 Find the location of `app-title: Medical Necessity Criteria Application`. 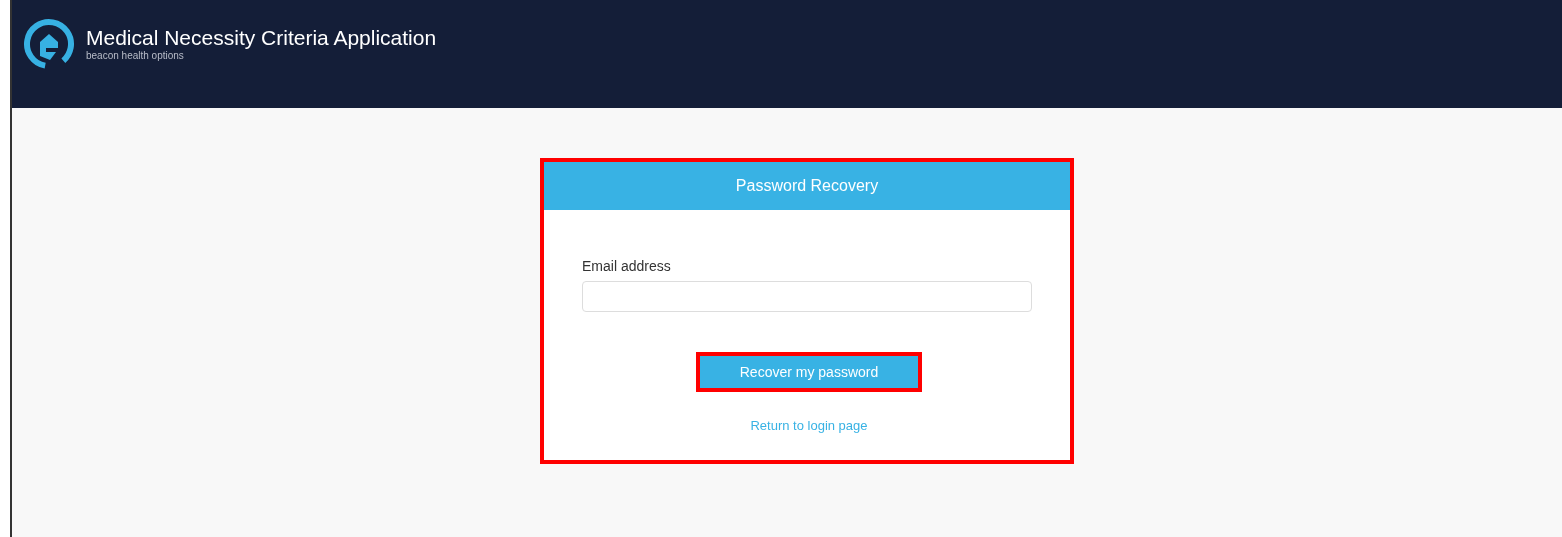

app-title: Medical Necessity Criteria Application is located at coordinates (261, 38).